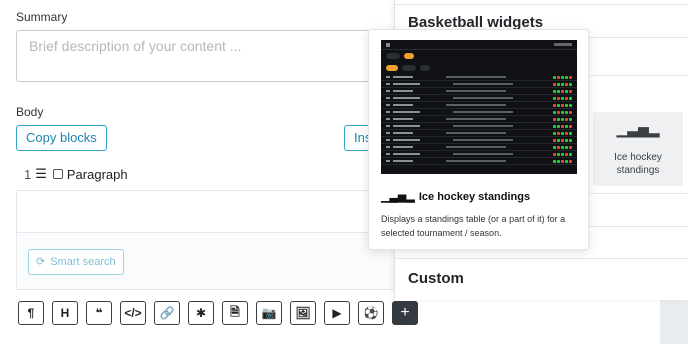 The image size is (688, 344). What do you see at coordinates (42, 17) in the screenshot?
I see `summary-label: Summary` at bounding box center [42, 17].